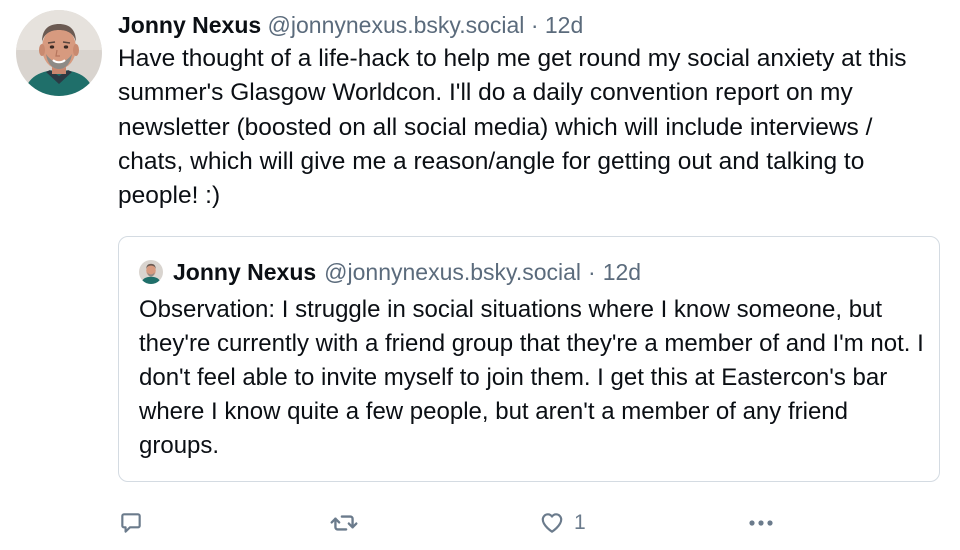  I want to click on more-options-button, so click(761, 523).